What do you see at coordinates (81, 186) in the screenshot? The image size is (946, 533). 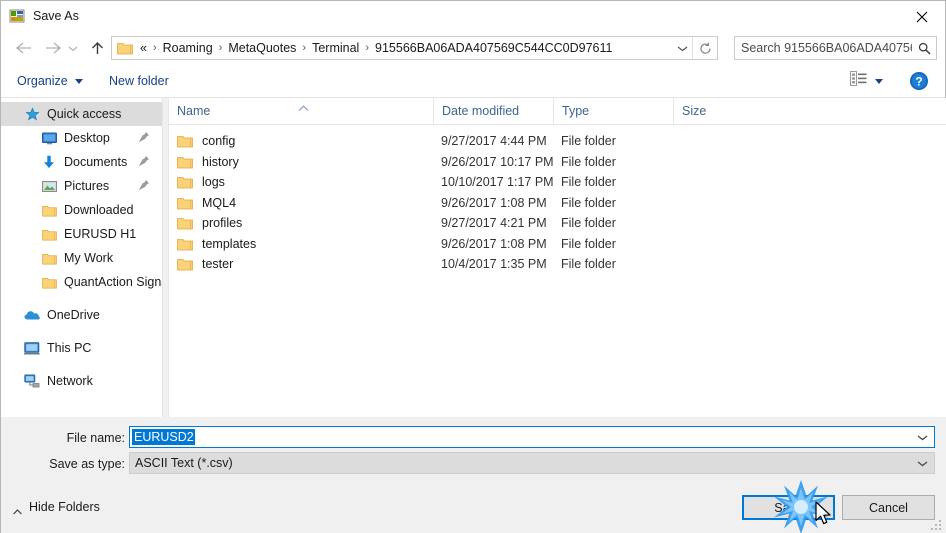 I see `sidebar-item-pictures: Pictures` at bounding box center [81, 186].